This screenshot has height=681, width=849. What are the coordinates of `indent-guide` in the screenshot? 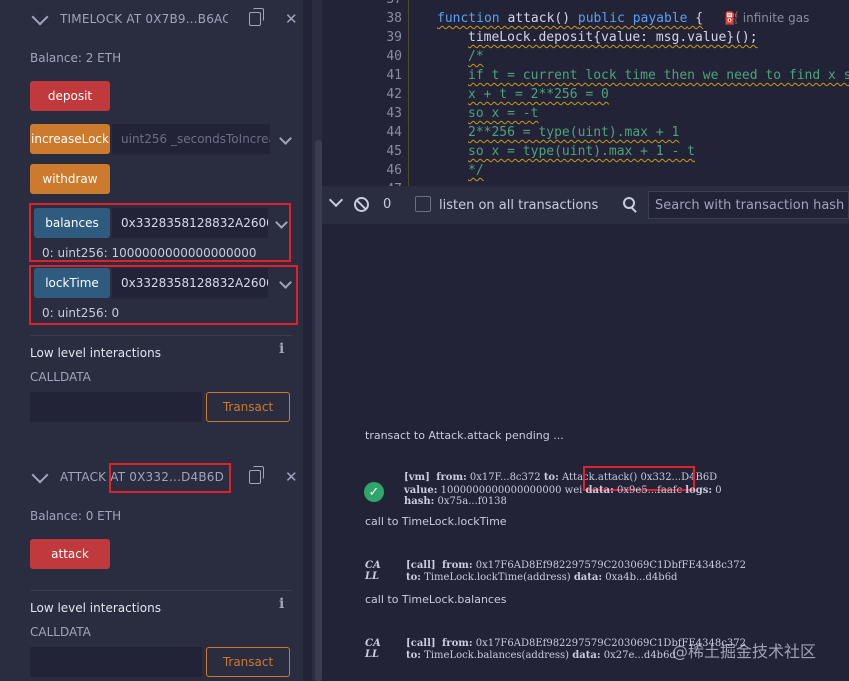 It's located at (408, 93).